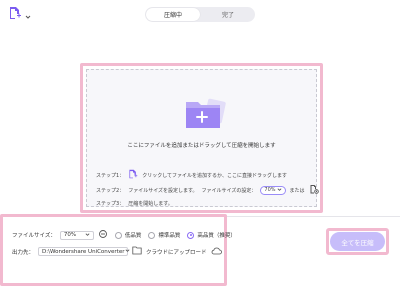 This screenshot has height=291, width=400. What do you see at coordinates (163, 190) in the screenshot?
I see `step-2-text: ファイルサイズを設定します。` at bounding box center [163, 190].